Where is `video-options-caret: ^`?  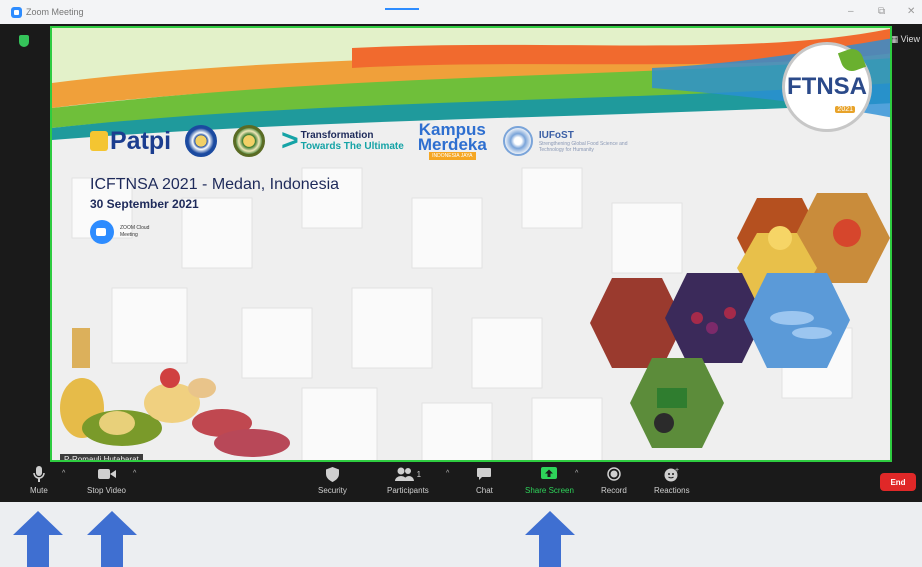
video-options-caret: ^ is located at coordinates (134, 473).